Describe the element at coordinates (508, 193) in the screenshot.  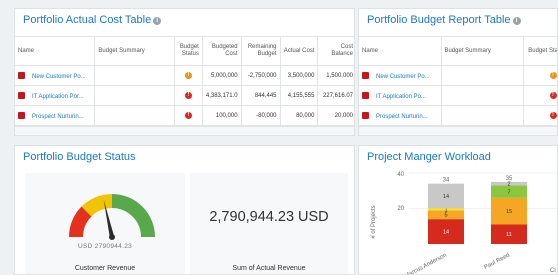
I see `bar-data-label: 7` at that location.